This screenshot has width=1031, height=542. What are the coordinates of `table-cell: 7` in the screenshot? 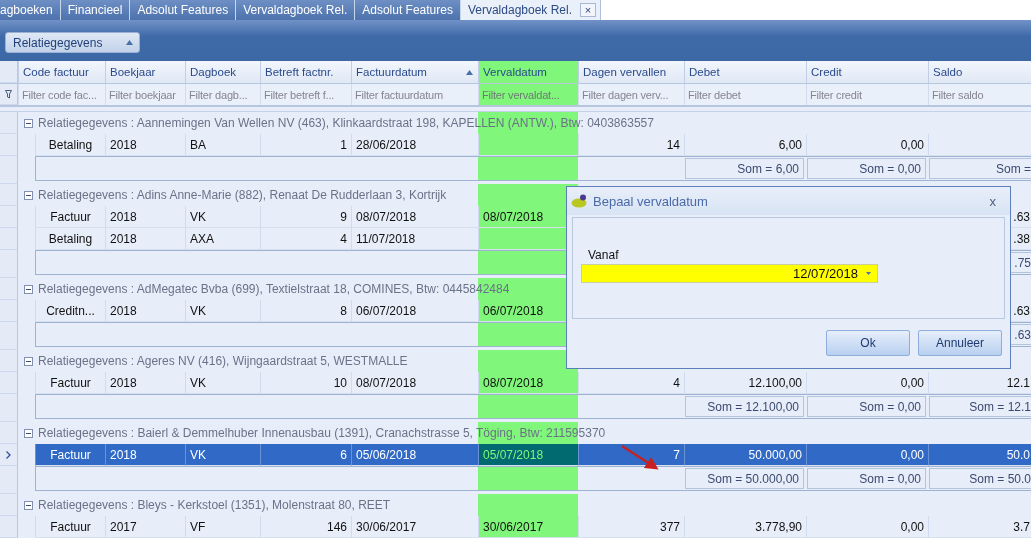 It's located at (631, 455).